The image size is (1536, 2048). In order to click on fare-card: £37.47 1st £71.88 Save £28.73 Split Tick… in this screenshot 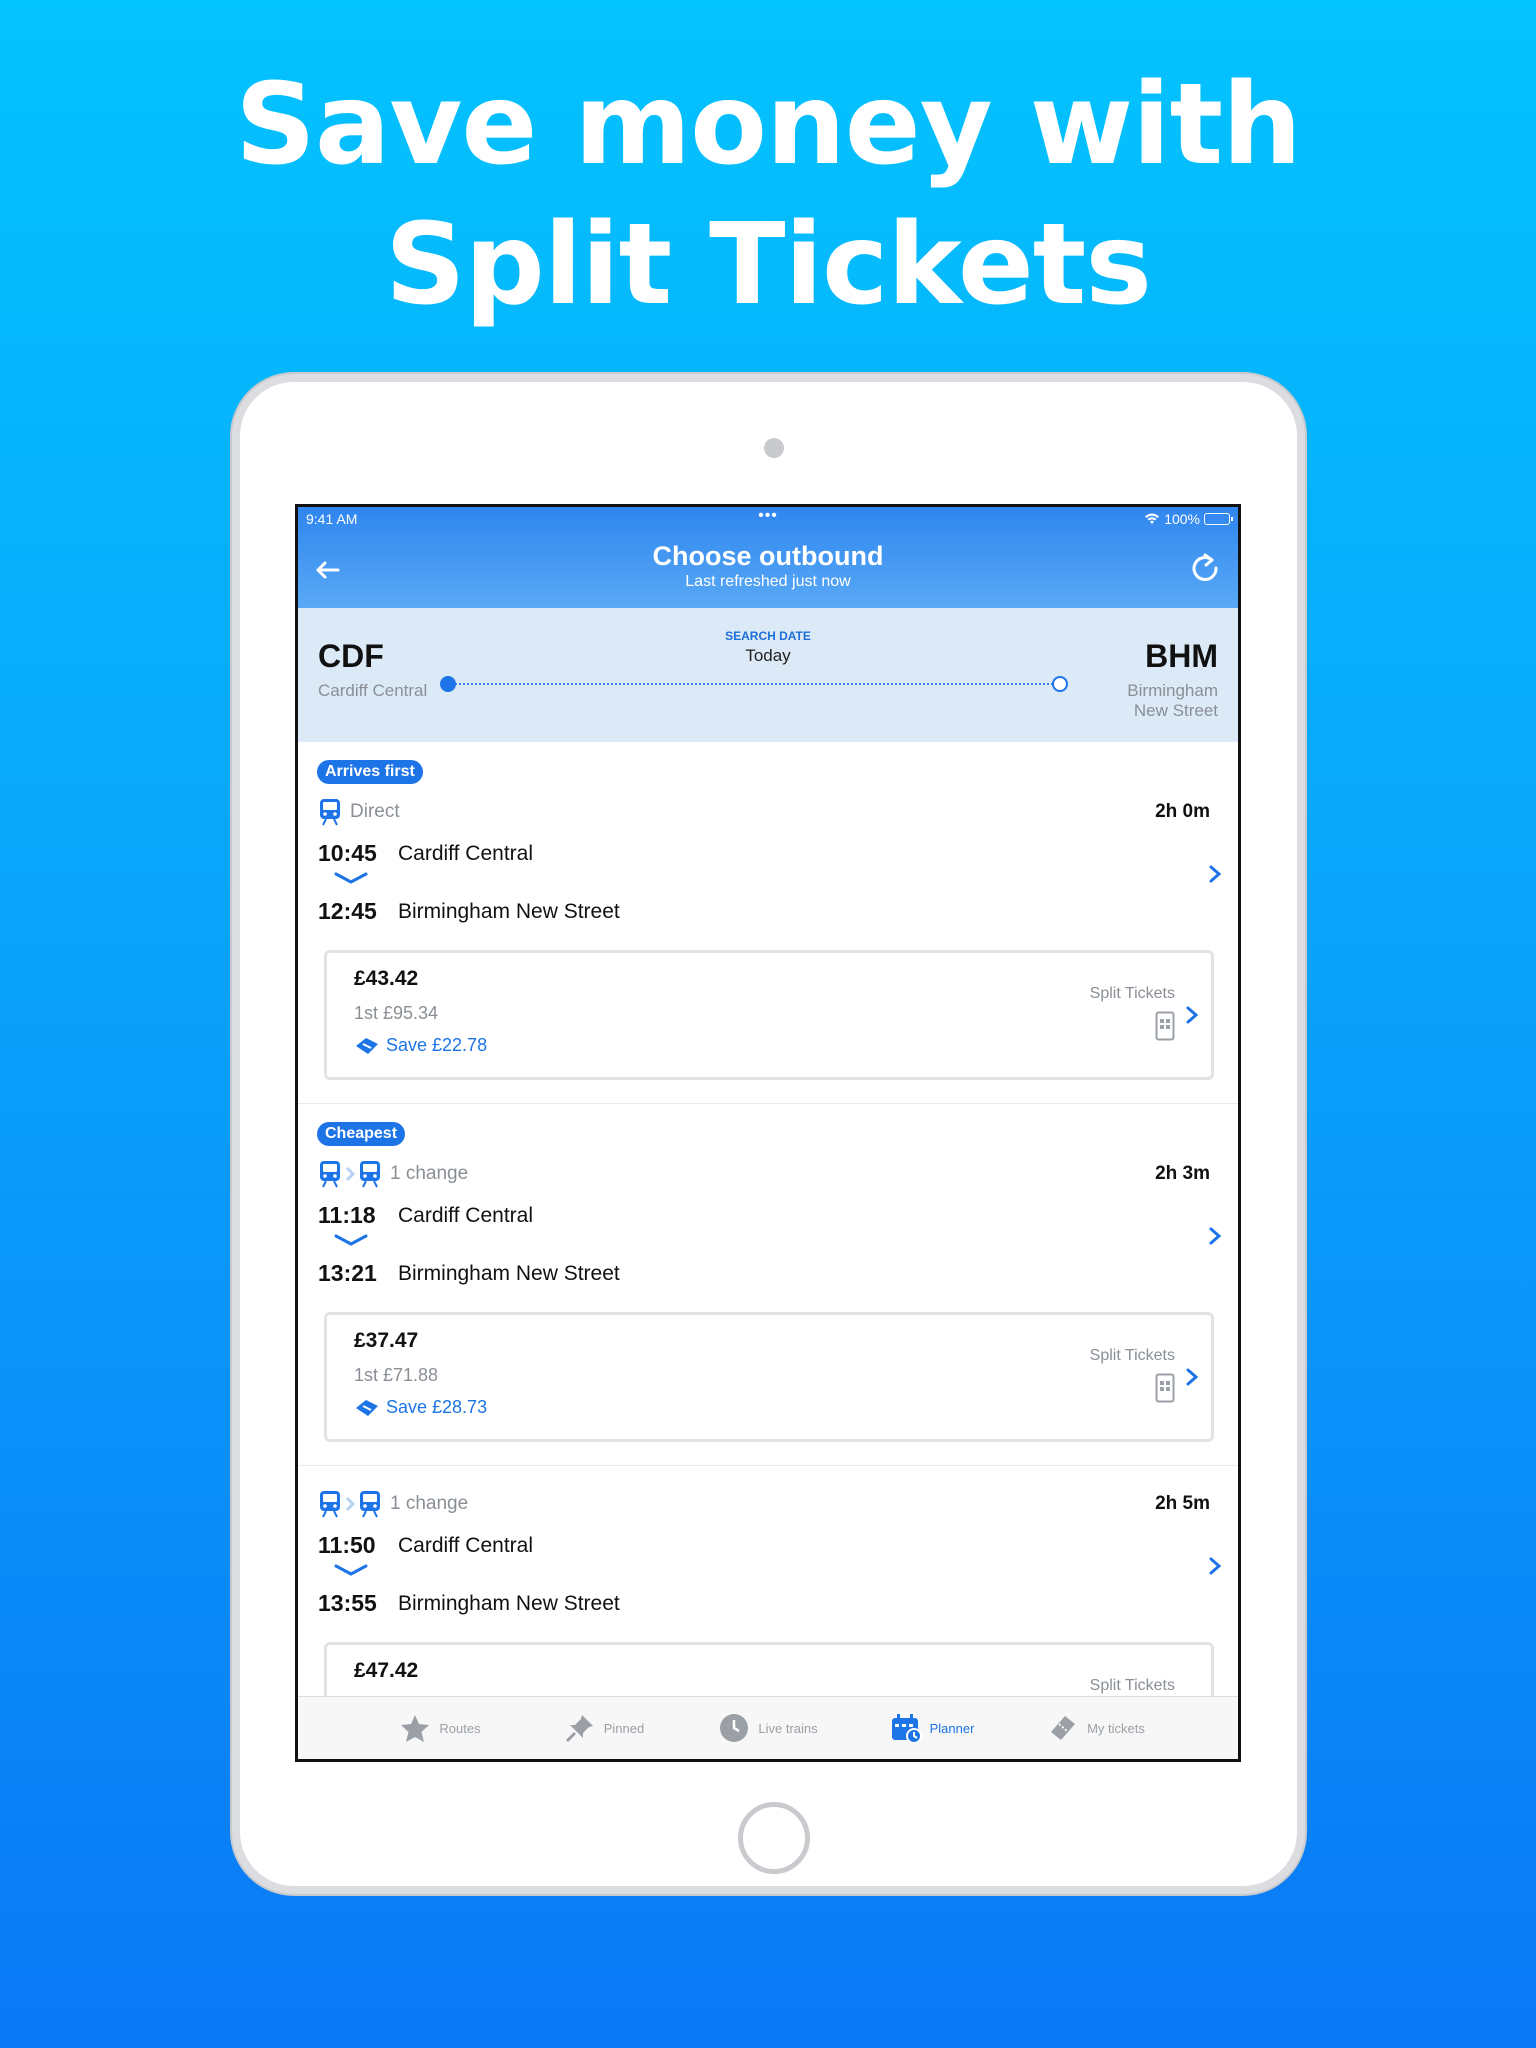, I will do `click(769, 1377)`.